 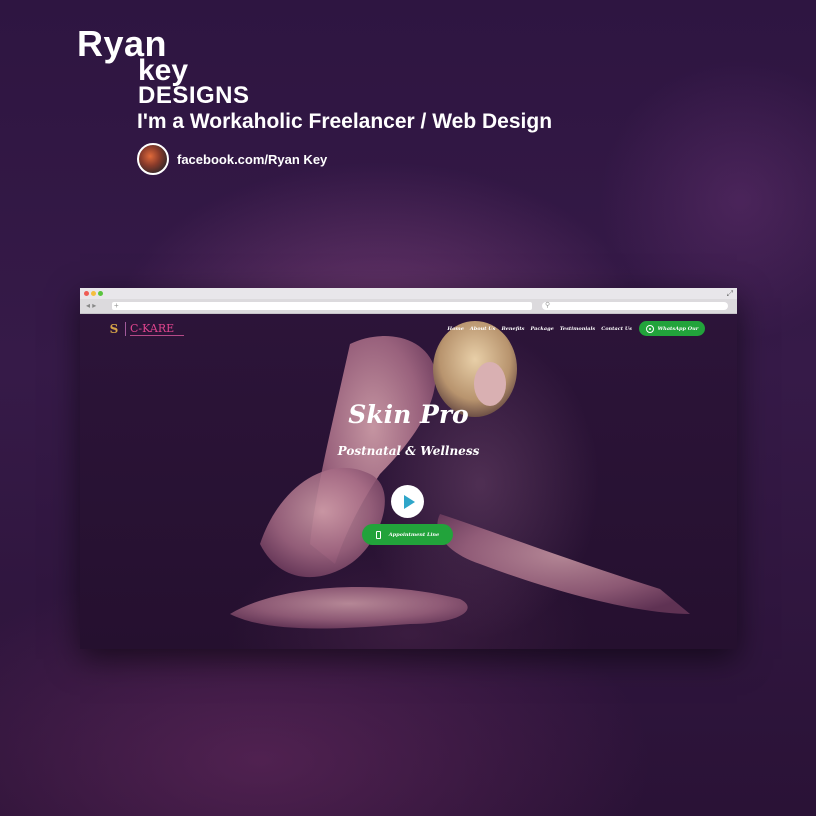 I want to click on close-window-icon, so click(x=86, y=293).